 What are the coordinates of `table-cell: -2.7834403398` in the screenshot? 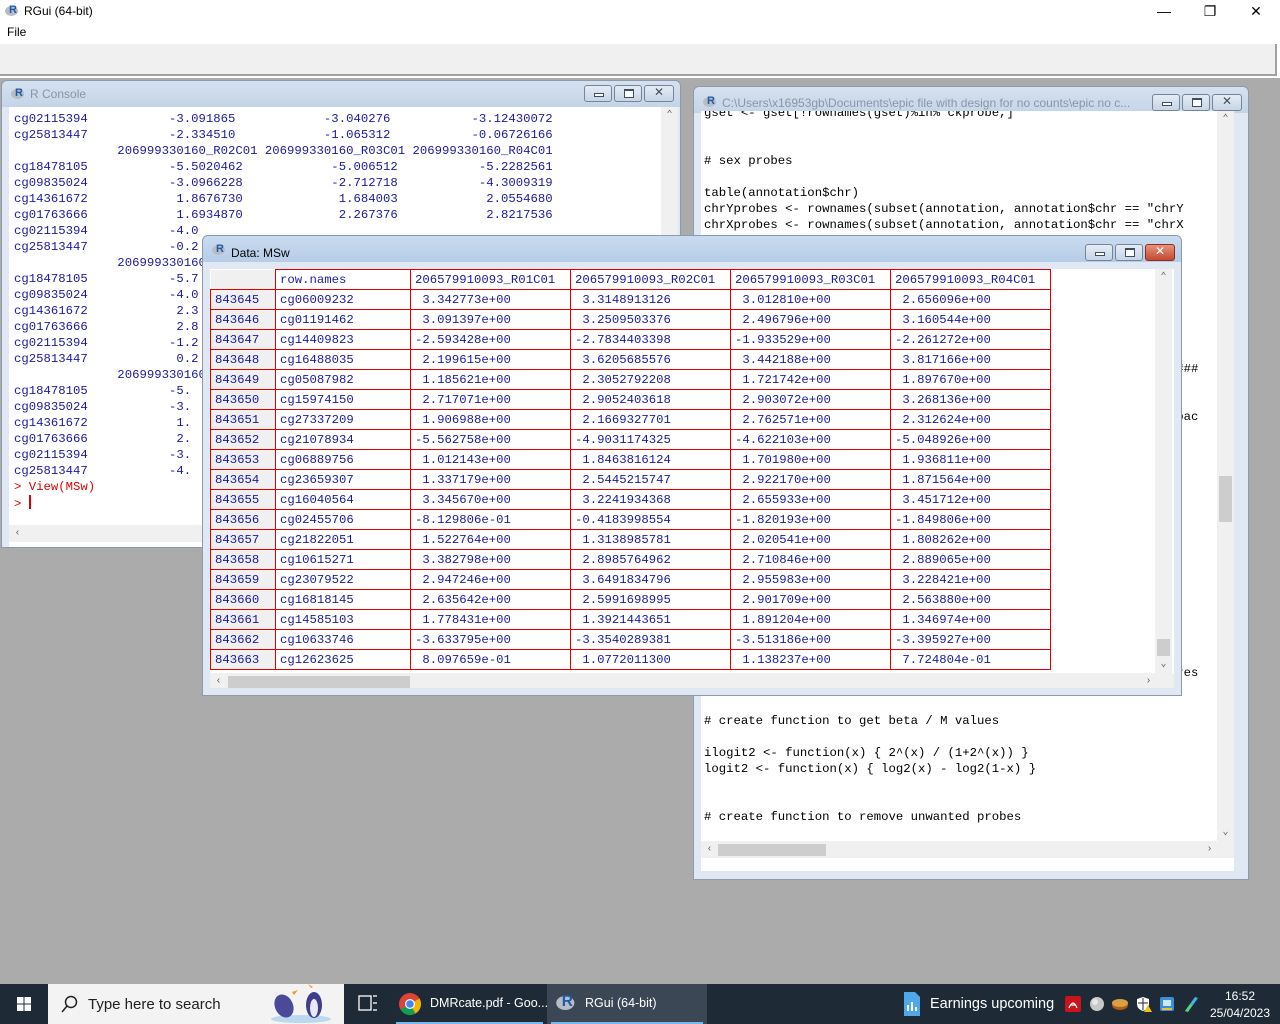 It's located at (650, 339).